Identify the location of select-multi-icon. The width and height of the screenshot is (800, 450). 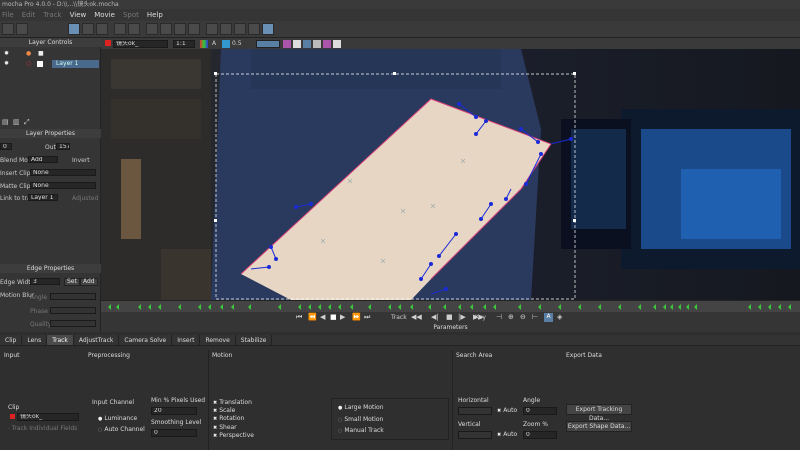
(88, 29).